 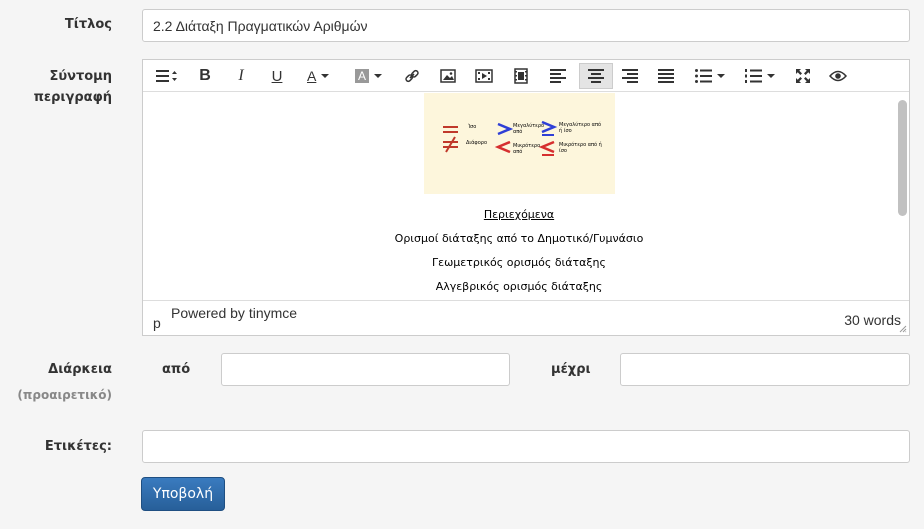 What do you see at coordinates (241, 76) in the screenshot?
I see `italic-icon: I` at bounding box center [241, 76].